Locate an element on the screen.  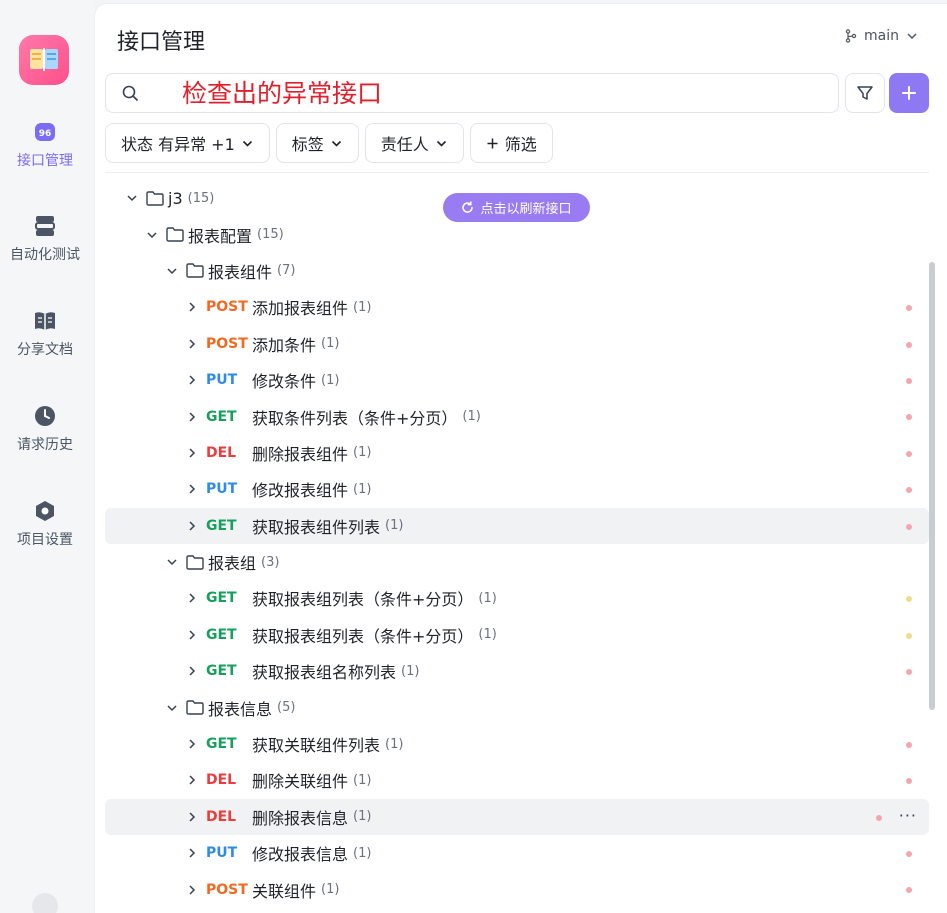
refresh-apis-button: 点击以刷新接口 is located at coordinates (516, 207).